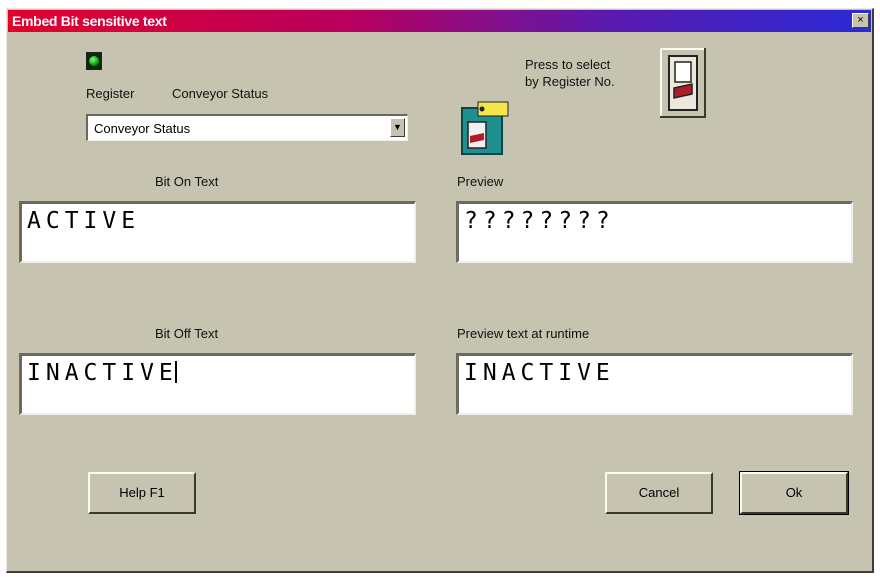  Describe the element at coordinates (217, 384) in the screenshot. I see `bit-off-text-field: INACTIVE` at that location.